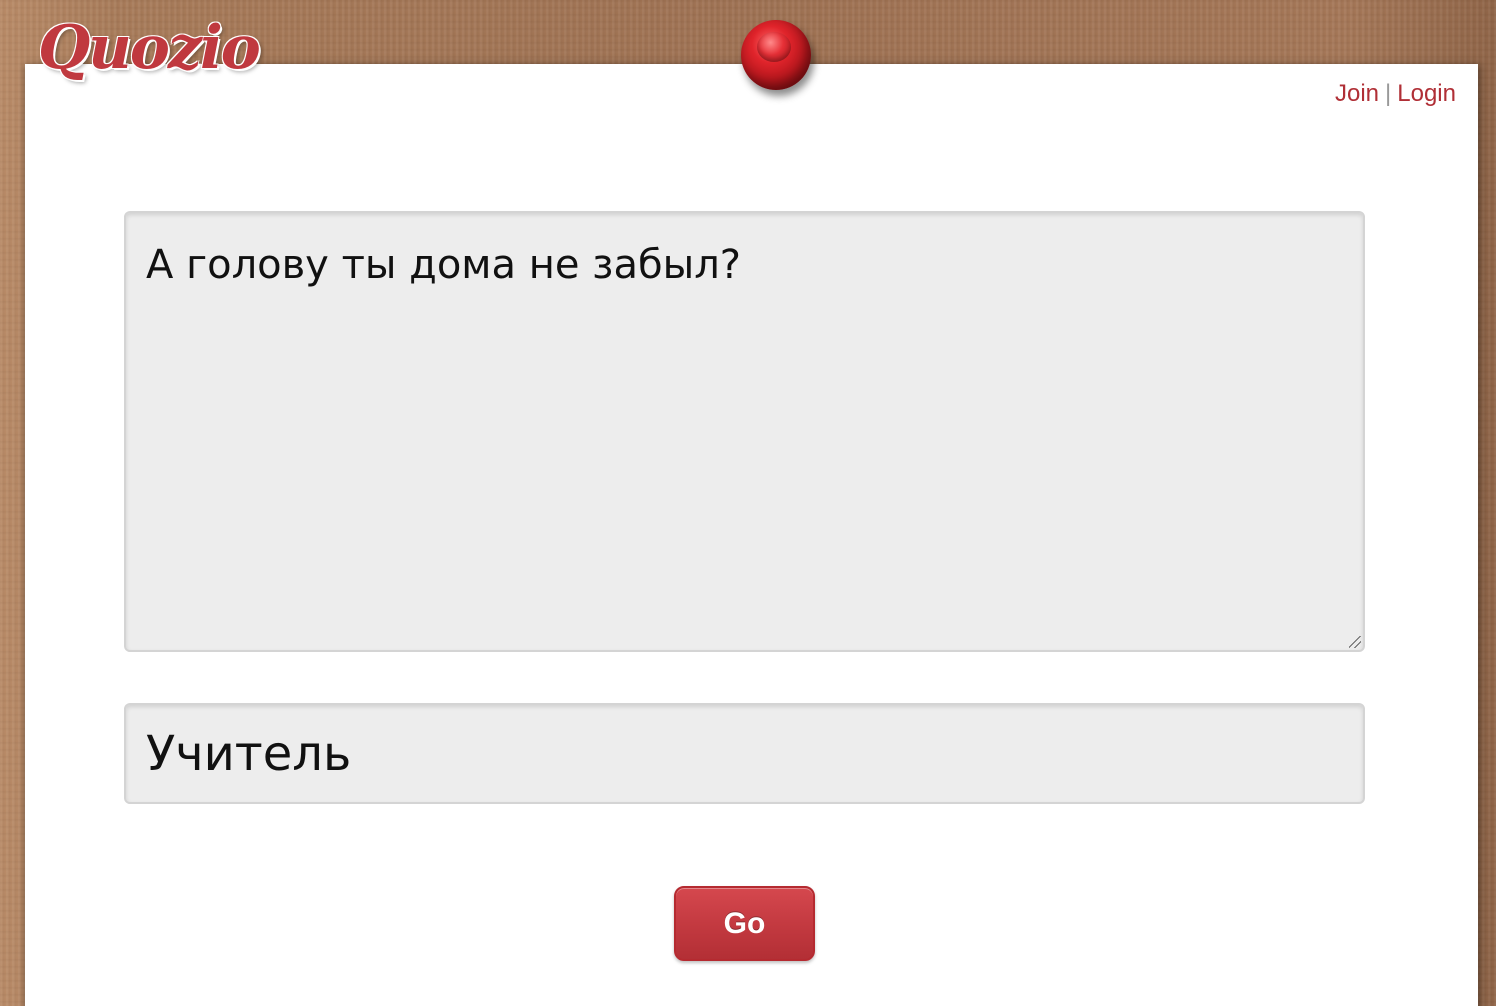 Image resolution: width=1496 pixels, height=1006 pixels. What do you see at coordinates (744, 753) in the screenshot?
I see `author-input` at bounding box center [744, 753].